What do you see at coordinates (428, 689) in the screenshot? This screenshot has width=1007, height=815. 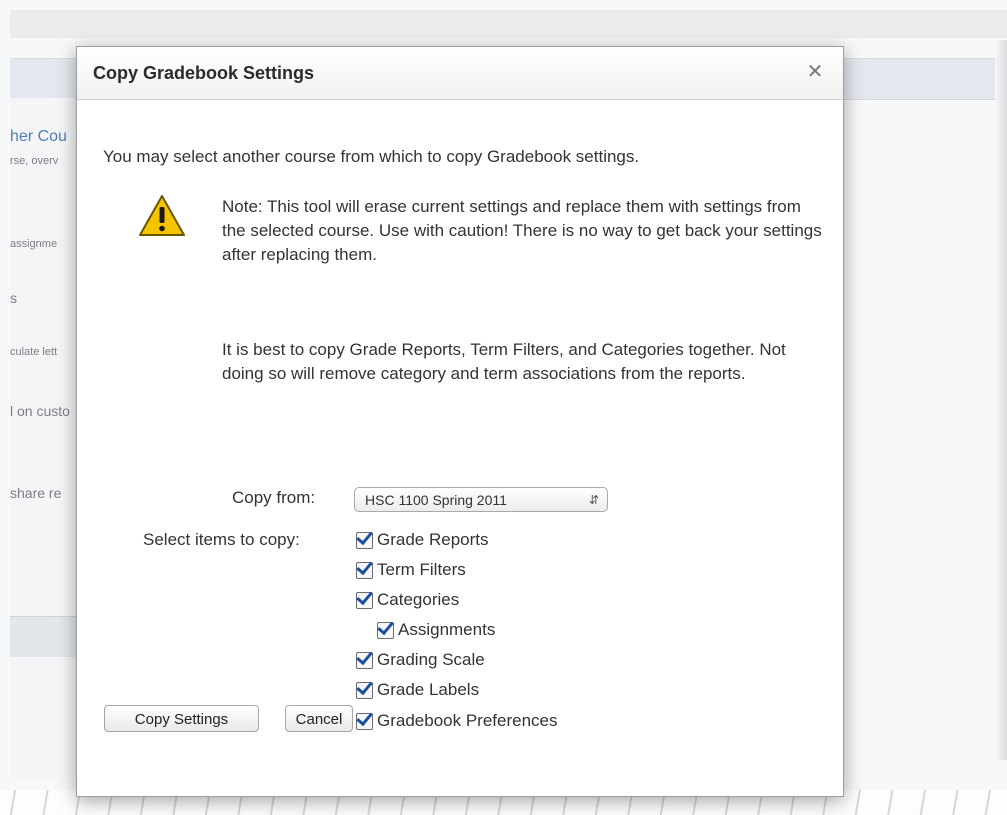 I see `checkbox-label: Grade Labels` at bounding box center [428, 689].